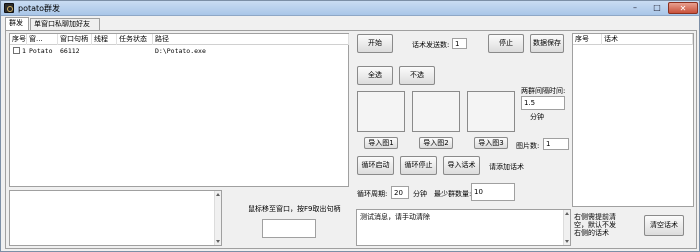 This screenshot has height=252, width=700. What do you see at coordinates (350, 8) in the screenshot?
I see `title-bar: potato群发 – □ ✕` at bounding box center [350, 8].